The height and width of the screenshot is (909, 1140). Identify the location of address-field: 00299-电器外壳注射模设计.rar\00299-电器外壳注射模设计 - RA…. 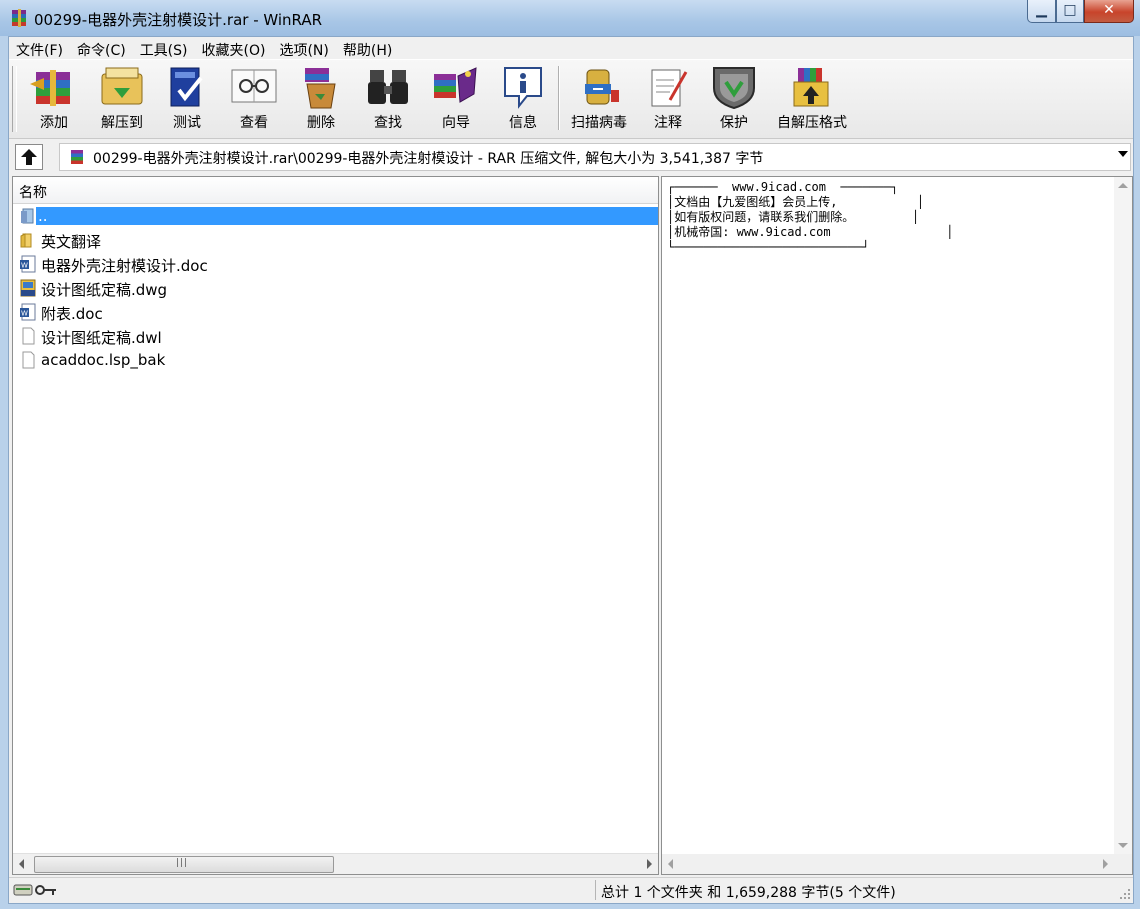
(595, 157).